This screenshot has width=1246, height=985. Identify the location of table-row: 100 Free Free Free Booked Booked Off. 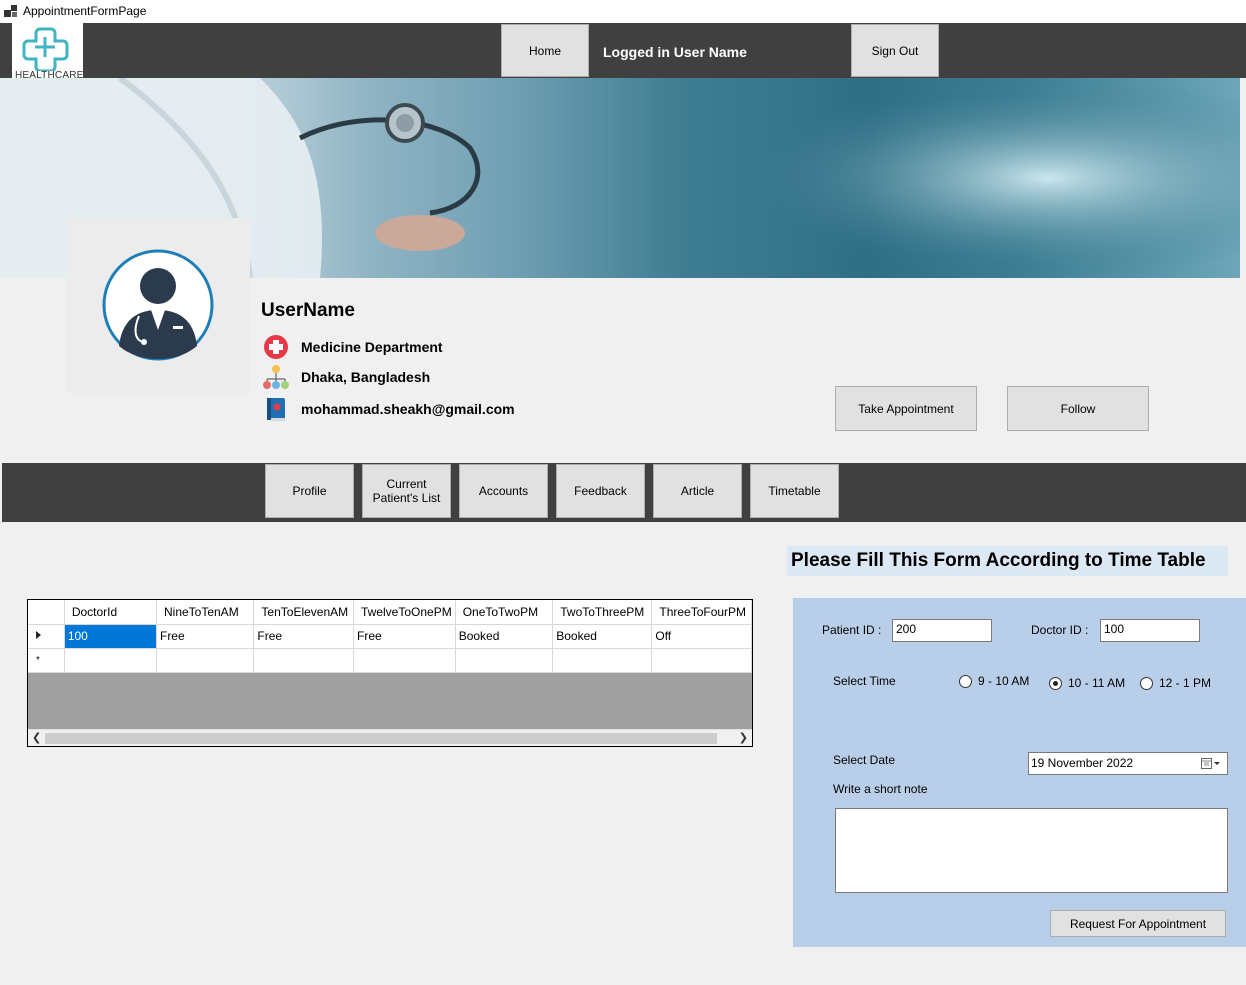
(390, 636).